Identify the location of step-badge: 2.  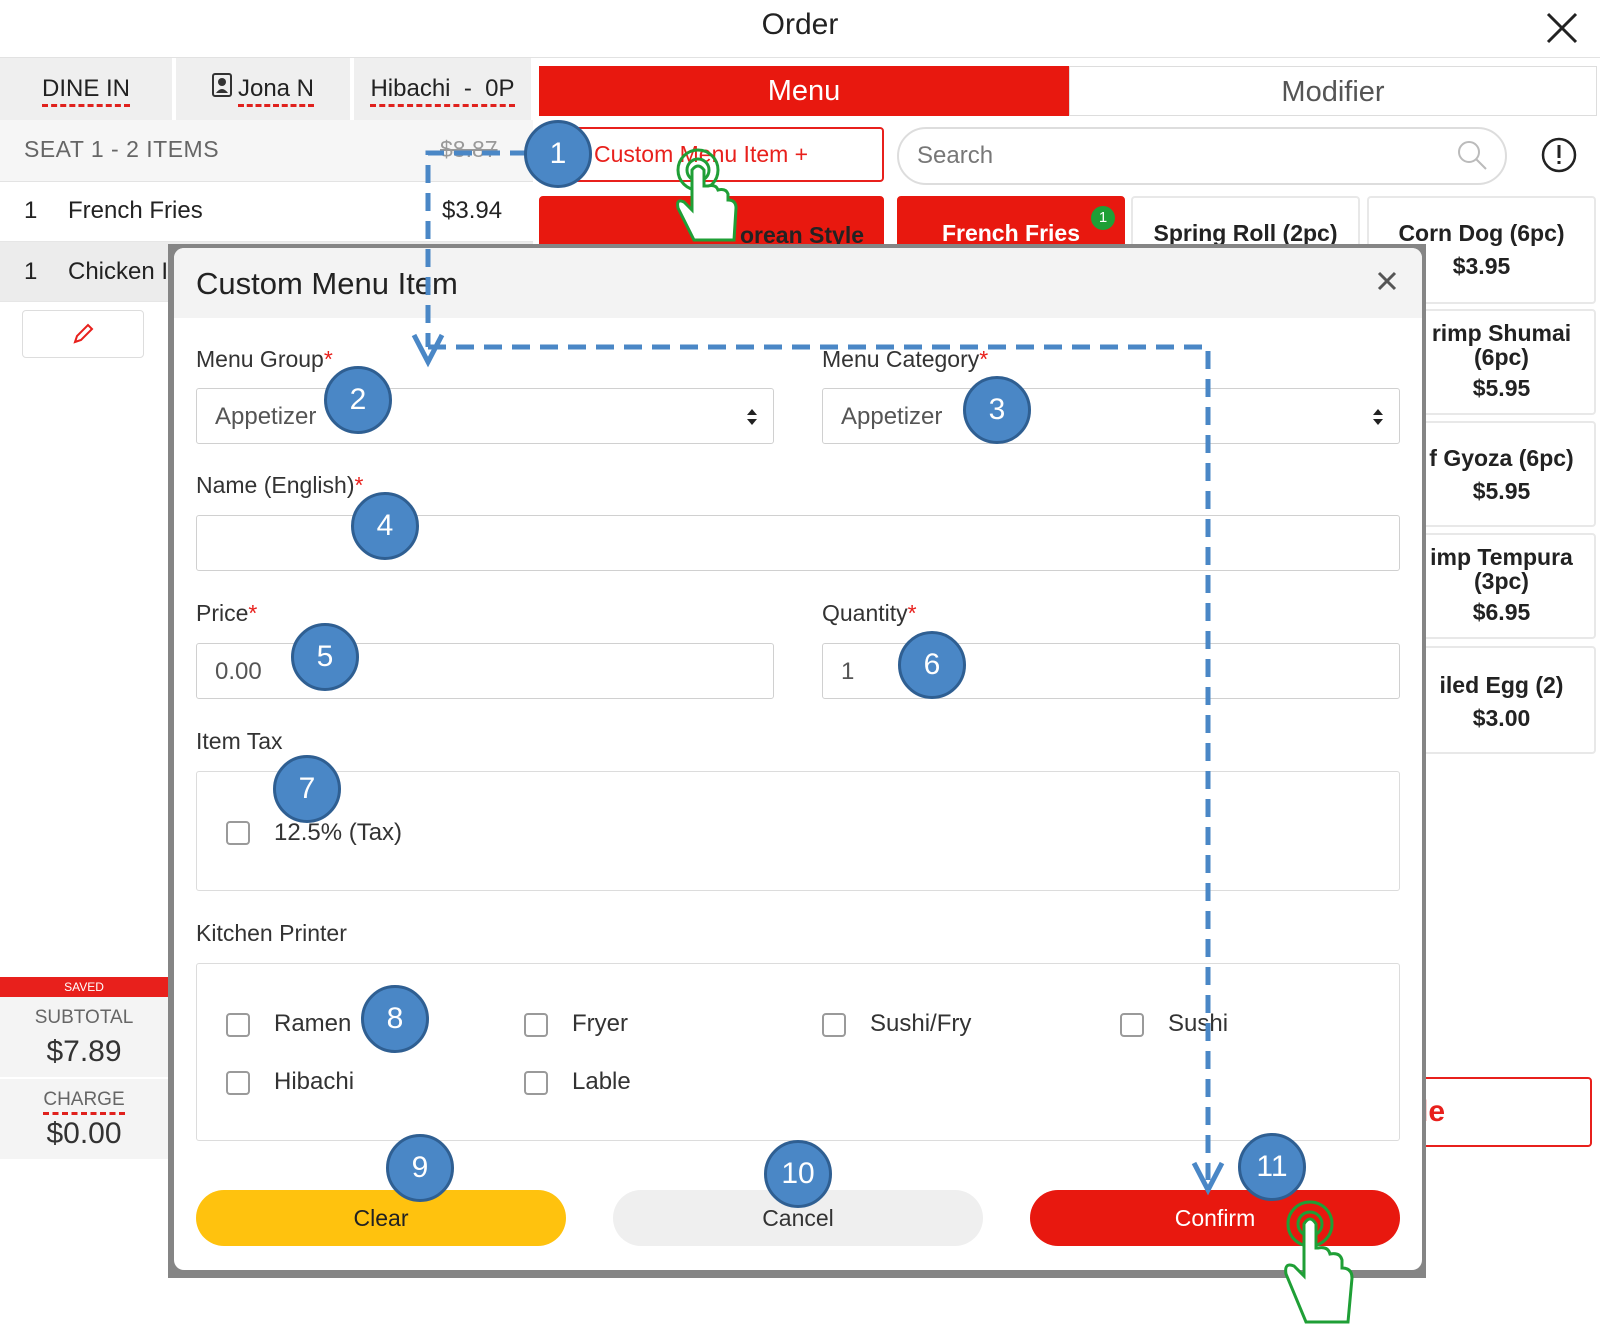
(358, 400).